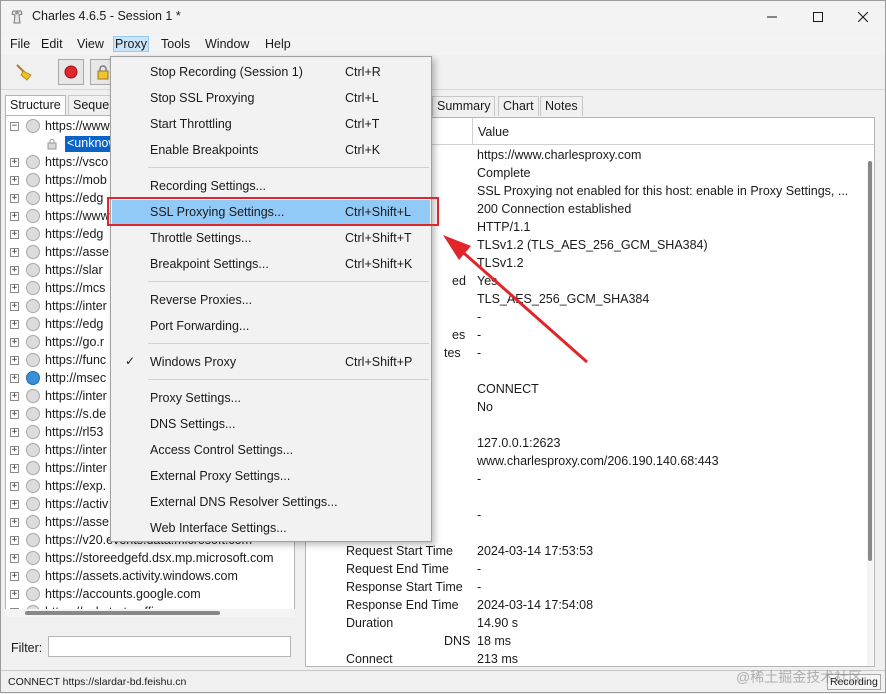  What do you see at coordinates (554, 209) in the screenshot?
I see `property-value: 200 Connection established` at bounding box center [554, 209].